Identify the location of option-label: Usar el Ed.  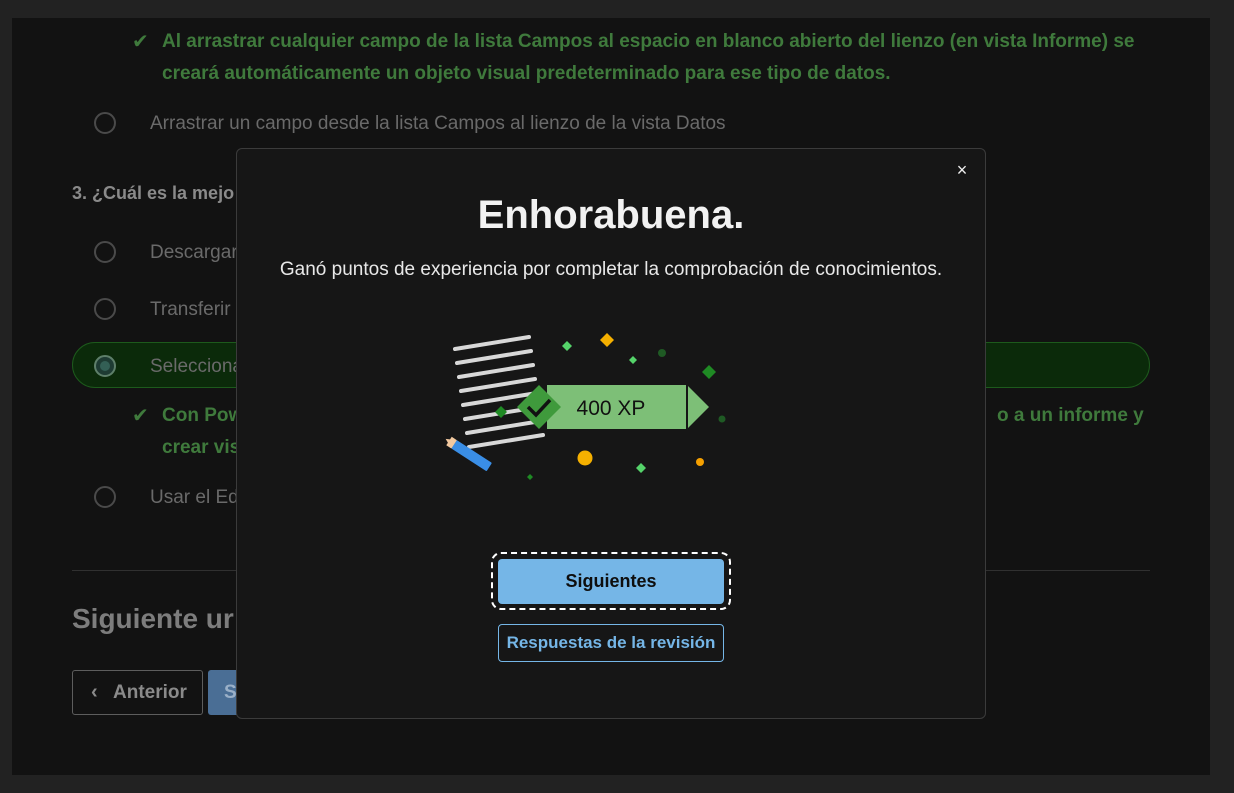
(194, 497).